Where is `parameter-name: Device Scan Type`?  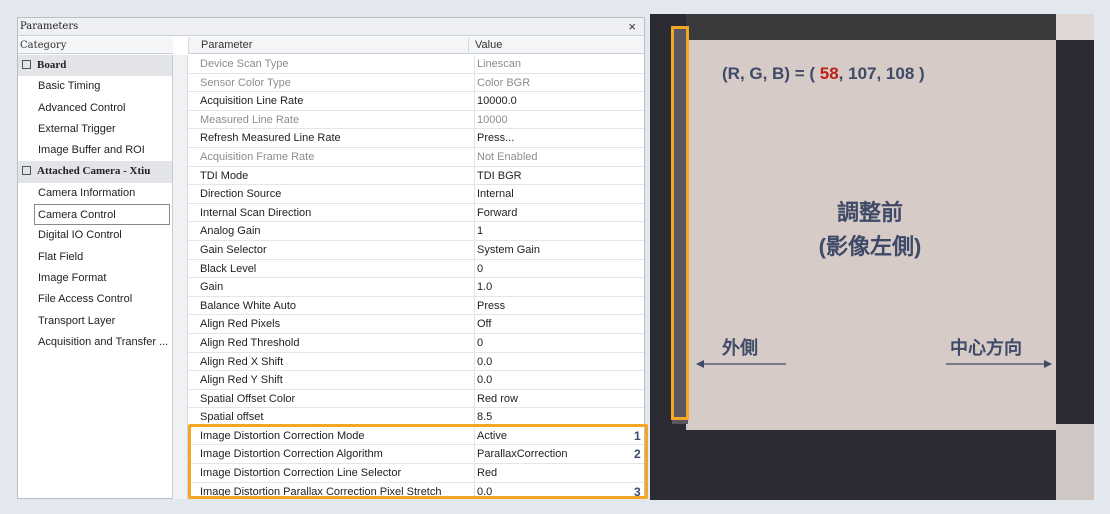 parameter-name: Device Scan Type is located at coordinates (244, 64).